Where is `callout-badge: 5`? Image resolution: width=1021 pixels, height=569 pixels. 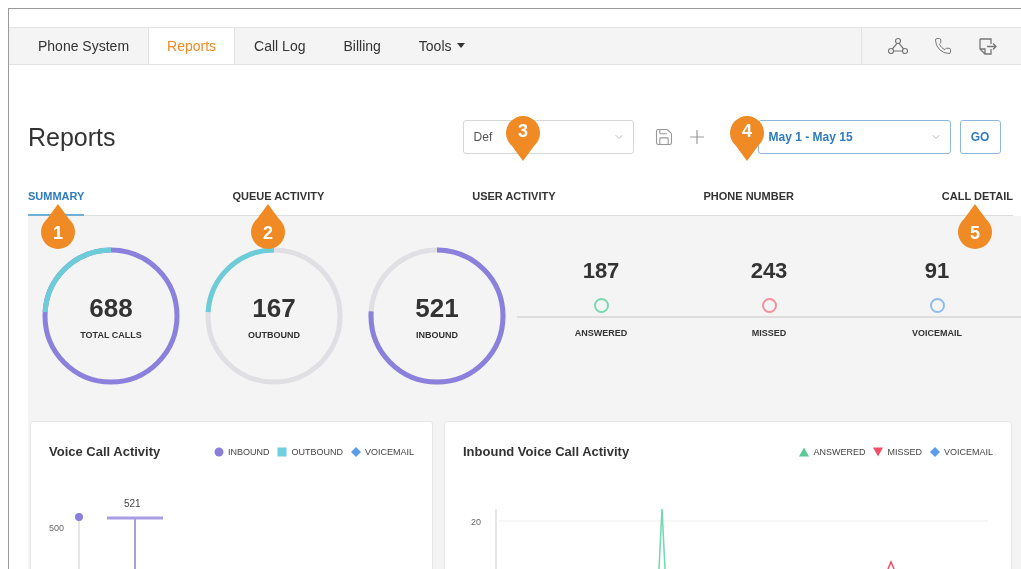
callout-badge: 5 is located at coordinates (975, 227).